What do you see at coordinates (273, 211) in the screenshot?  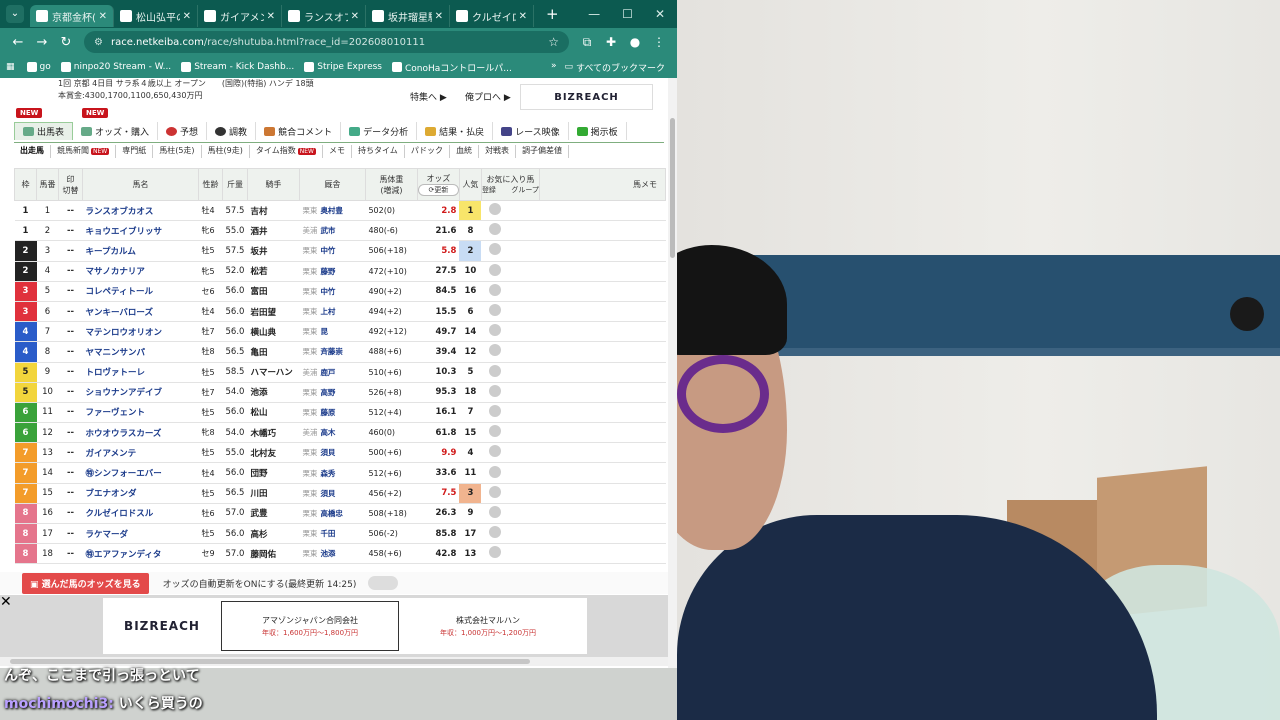 I see `jockey-link: 吉村` at bounding box center [273, 211].